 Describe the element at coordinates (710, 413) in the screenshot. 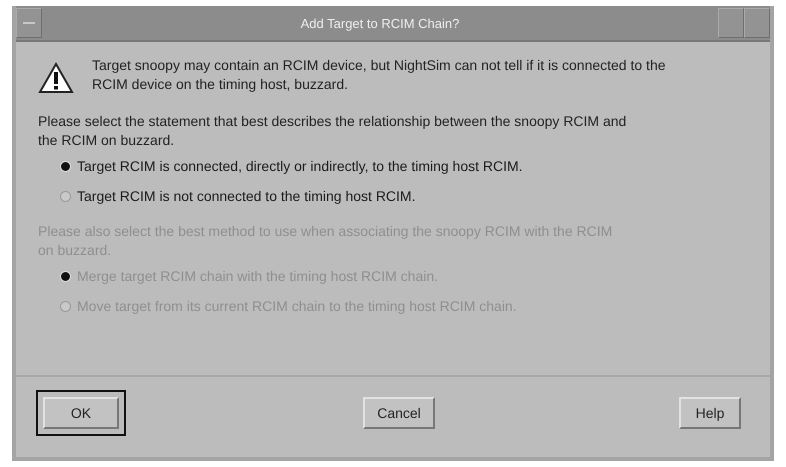

I see `dialog-button: Help` at that location.